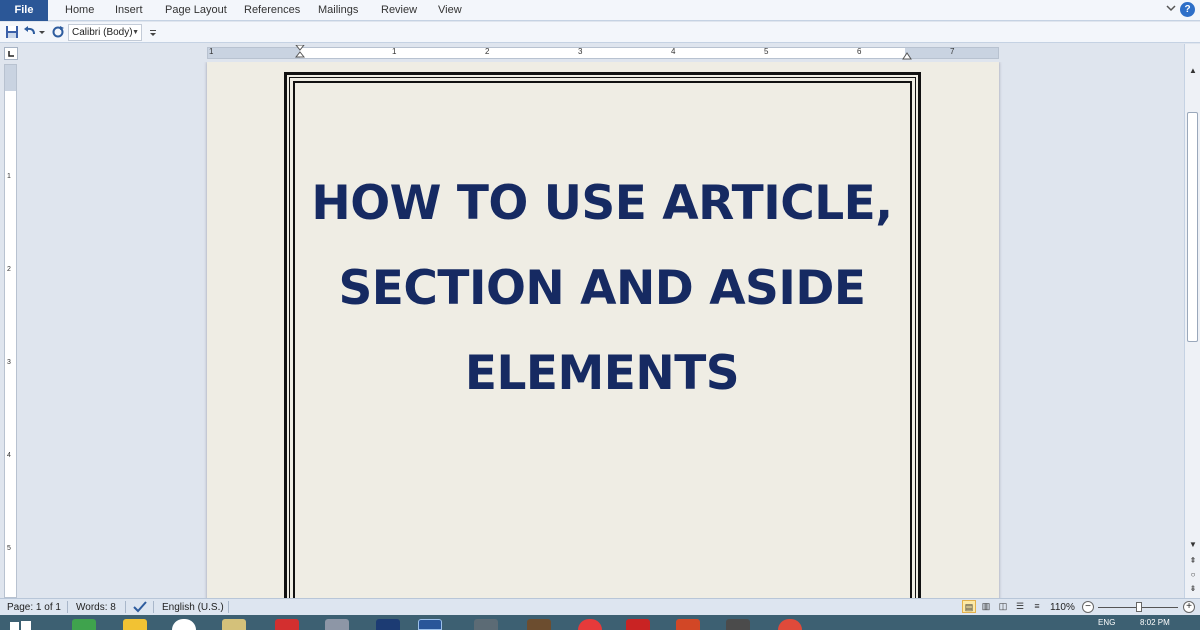 The image size is (1200, 630). Describe the element at coordinates (9, 548) in the screenshot. I see `vertical-ruler-number: 5` at that location.